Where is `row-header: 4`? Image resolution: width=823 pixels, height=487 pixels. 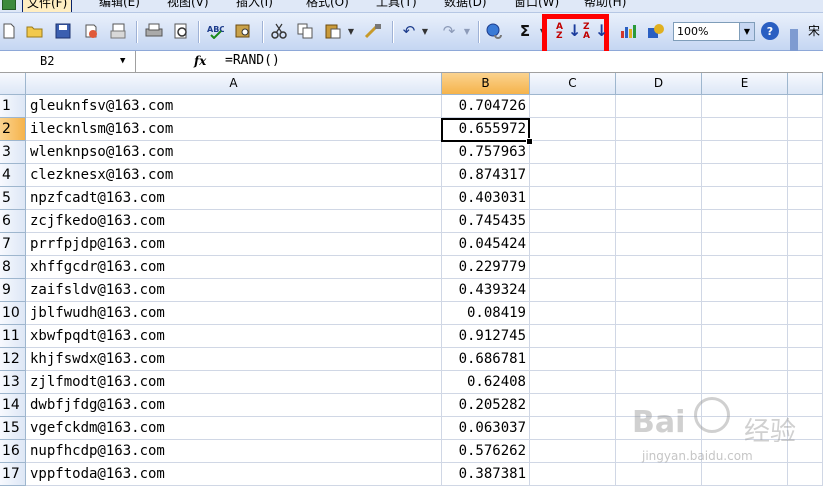
row-header: 4 is located at coordinates (13, 175).